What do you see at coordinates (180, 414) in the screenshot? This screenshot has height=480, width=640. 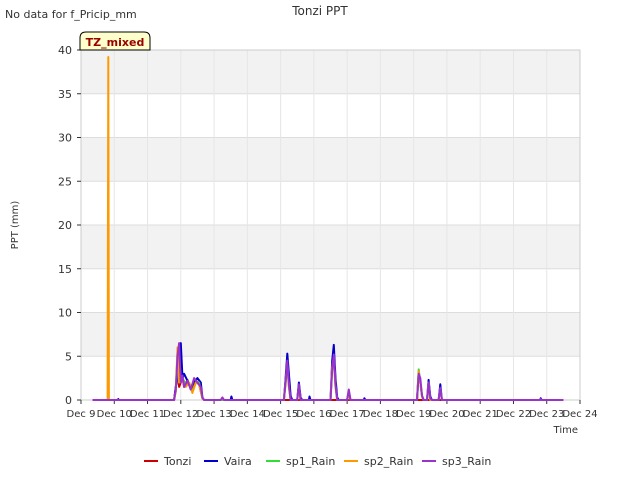 I see `x-tick-label: Dec 12` at bounding box center [180, 414].